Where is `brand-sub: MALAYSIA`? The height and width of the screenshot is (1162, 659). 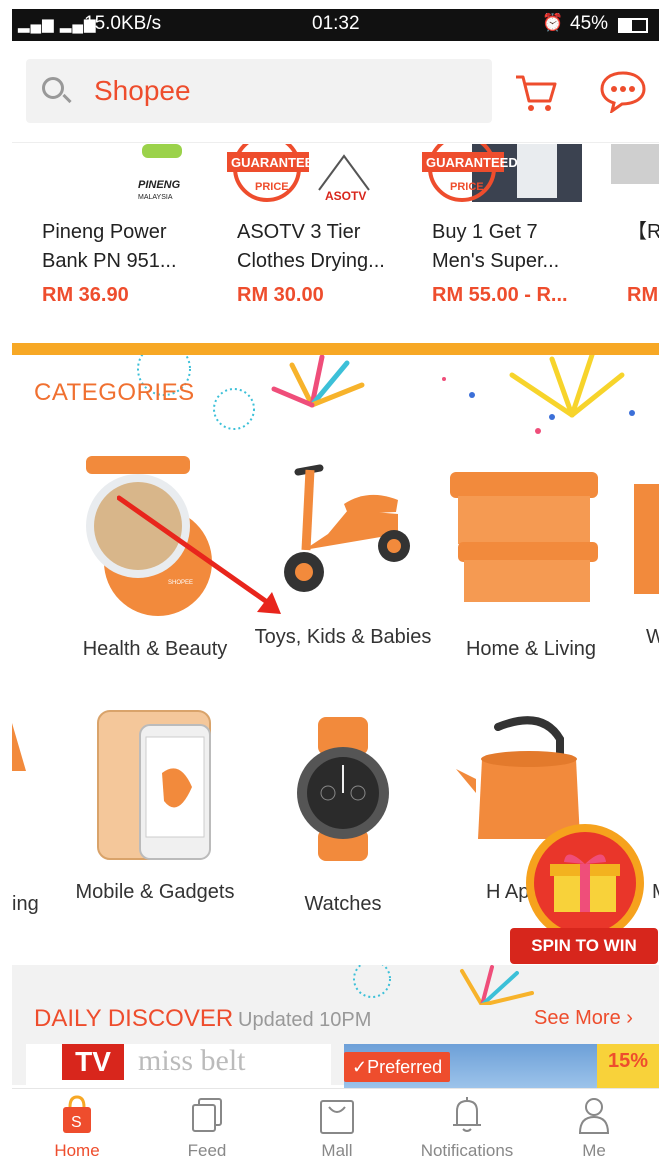 brand-sub: MALAYSIA is located at coordinates (155, 197).